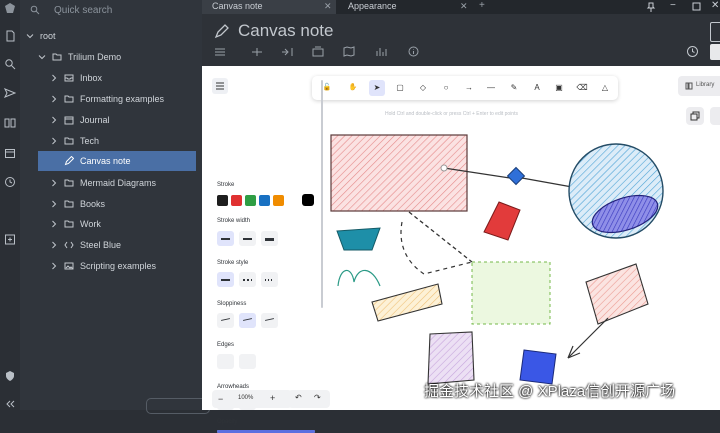 The width and height of the screenshot is (720, 433). I want to click on calendar-add-icon, so click(10, 239).